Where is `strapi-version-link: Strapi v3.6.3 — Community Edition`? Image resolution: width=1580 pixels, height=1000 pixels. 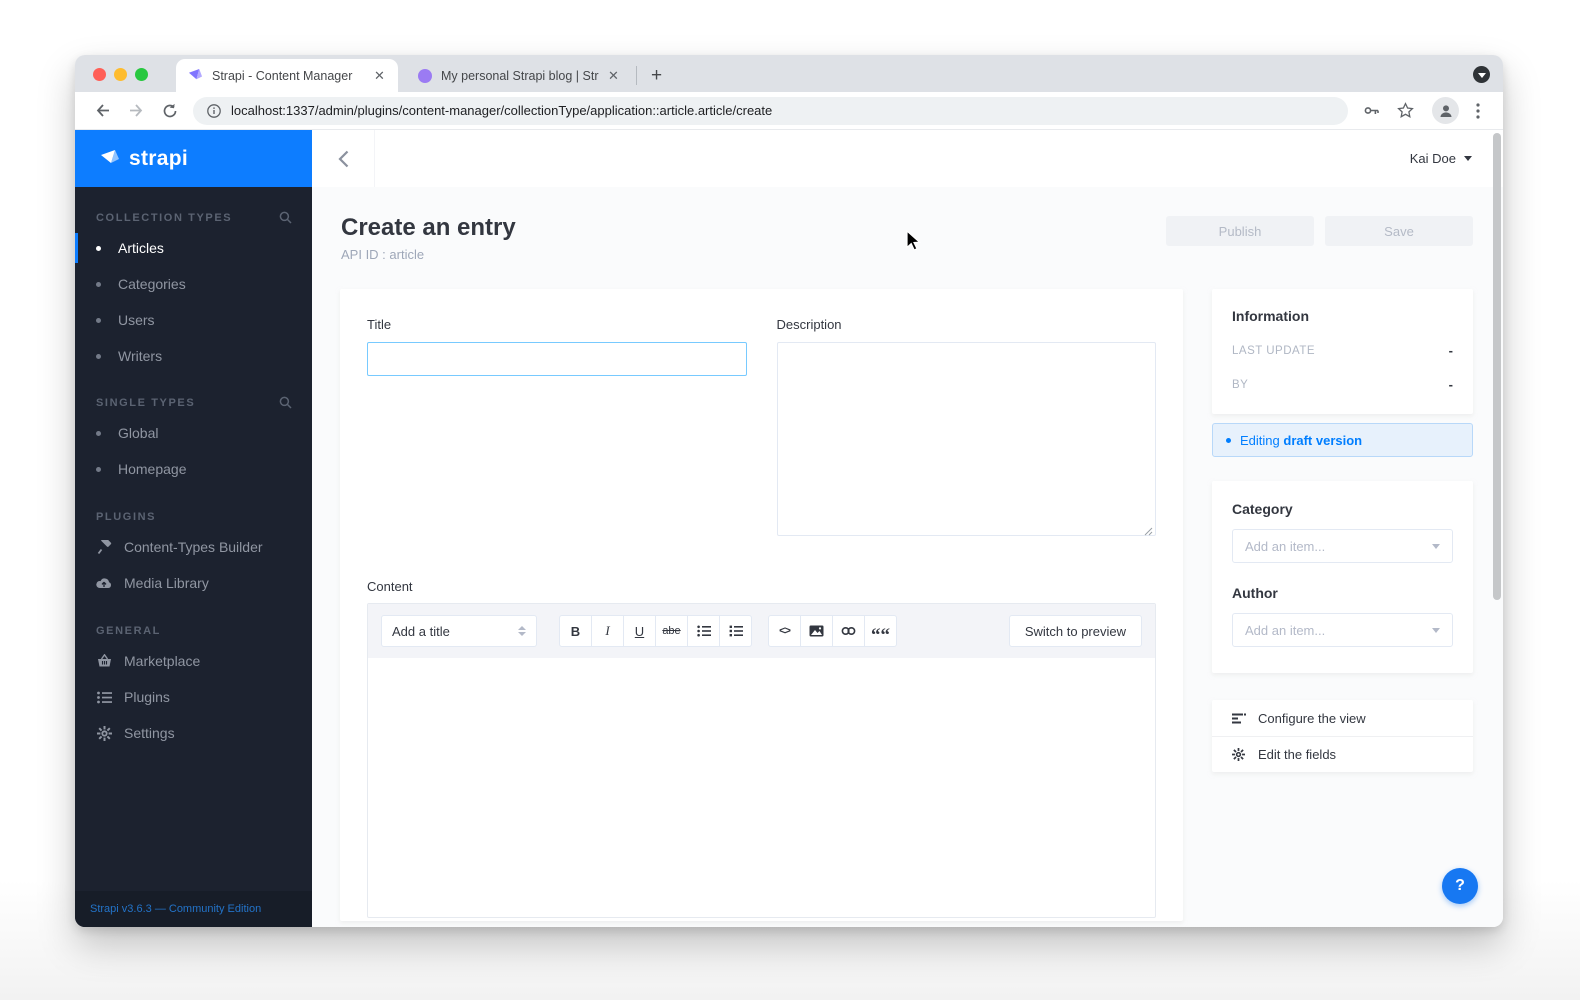
strapi-version-link: Strapi v3.6.3 — Community Edition is located at coordinates (193, 909).